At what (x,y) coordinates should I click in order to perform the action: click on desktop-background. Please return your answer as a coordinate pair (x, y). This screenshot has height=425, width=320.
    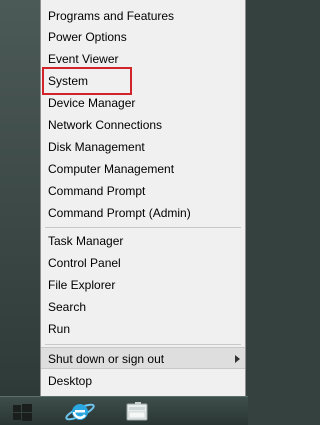
    Looking at the image, I should click on (20, 198).